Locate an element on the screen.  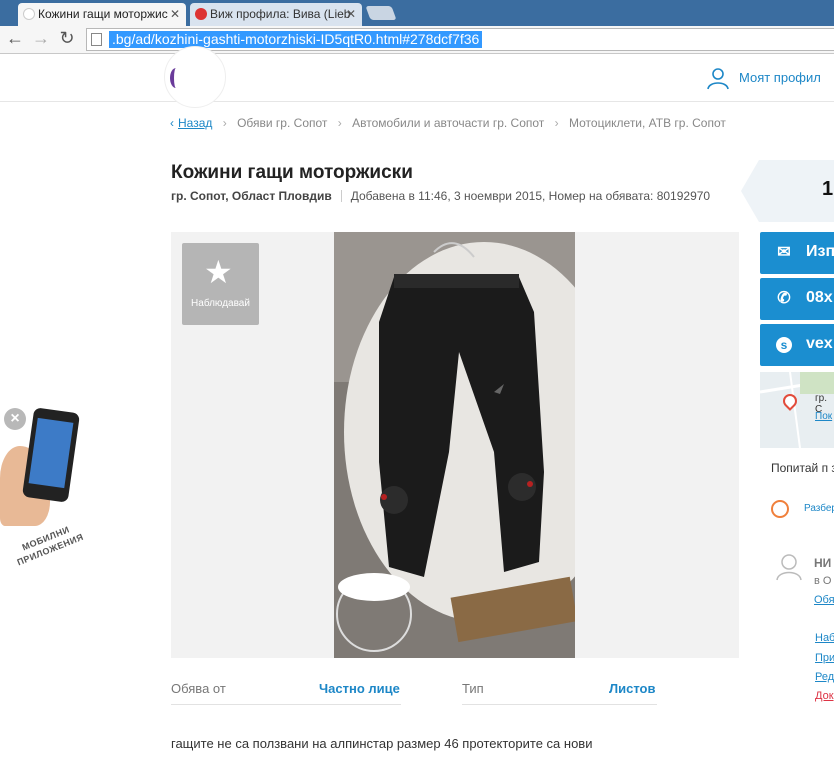
forward-arrow-icon: → is located at coordinates (41, 38).